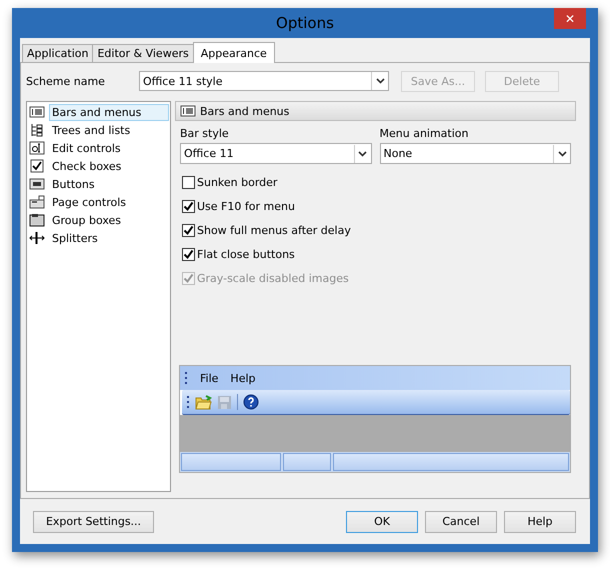 This screenshot has width=610, height=571. I want to click on status-panel, so click(307, 462).